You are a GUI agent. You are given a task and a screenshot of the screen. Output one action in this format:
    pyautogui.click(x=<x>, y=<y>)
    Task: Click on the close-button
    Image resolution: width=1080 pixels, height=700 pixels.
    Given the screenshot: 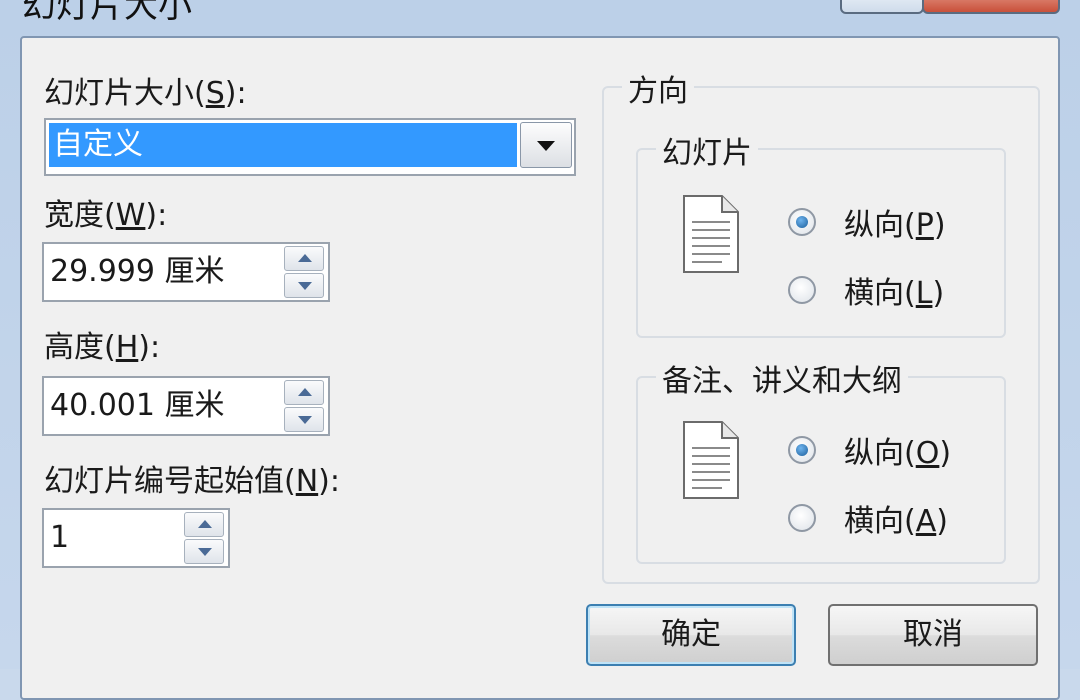 What is the action you would take?
    pyautogui.click(x=991, y=7)
    